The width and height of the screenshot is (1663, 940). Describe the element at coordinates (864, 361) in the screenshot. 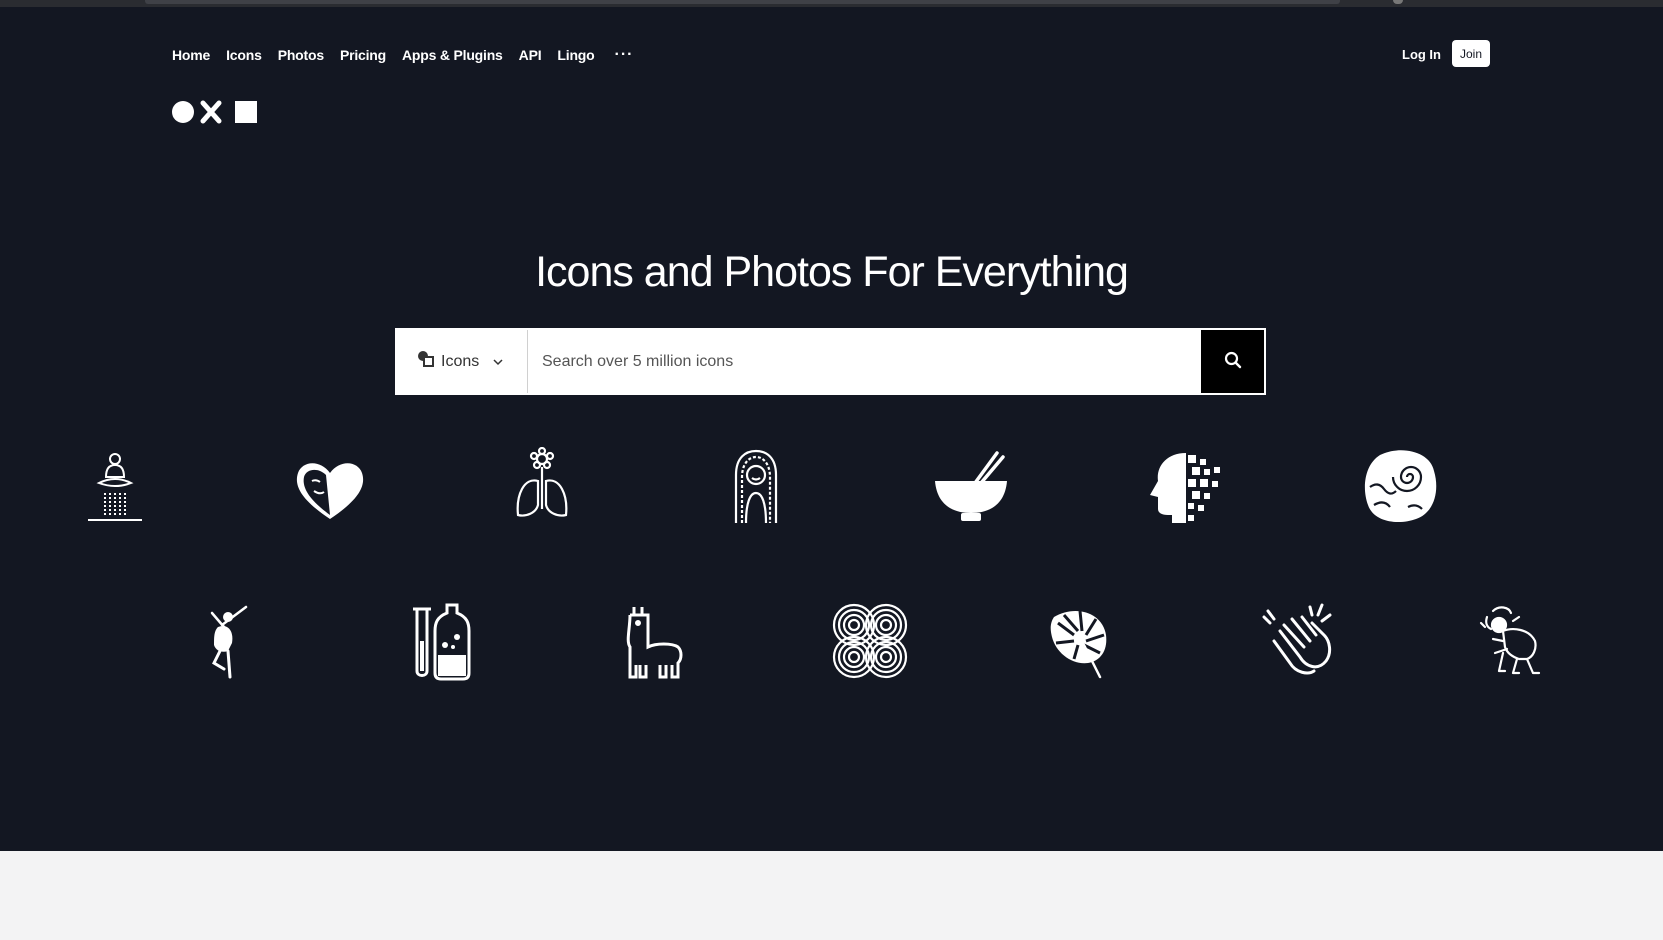

I see `search-input` at that location.